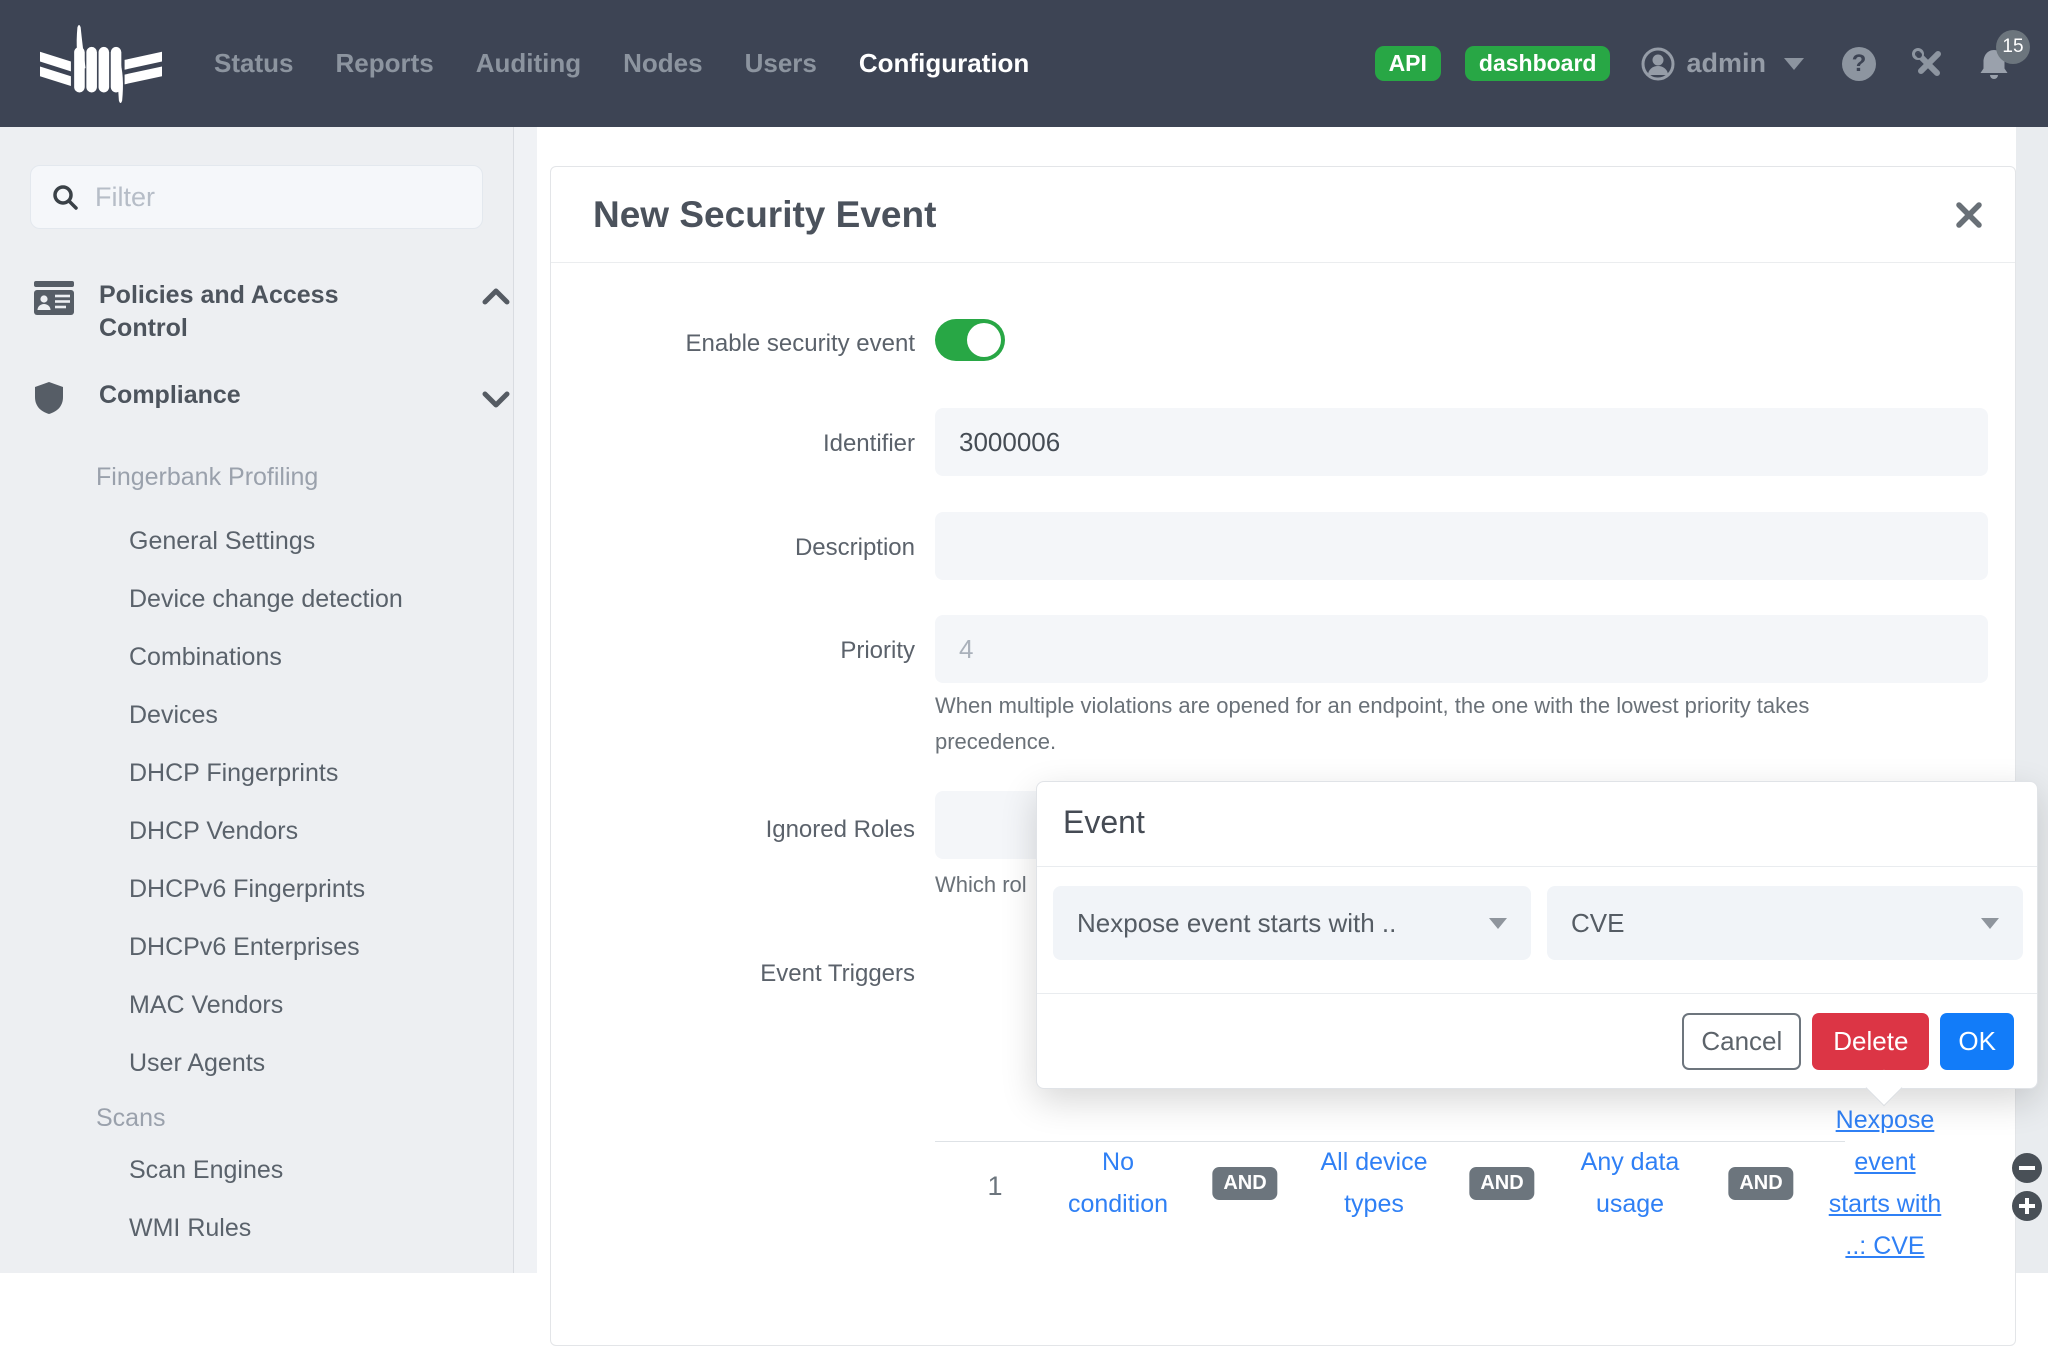 The height and width of the screenshot is (1346, 2048). I want to click on sidebar-item-devices: Devices, so click(268, 715).